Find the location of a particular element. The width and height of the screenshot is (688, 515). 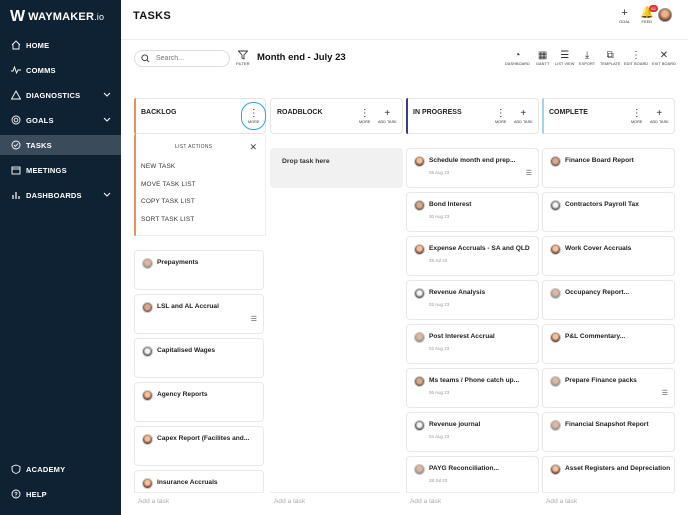

task-card: Bond Interest 30 Aug 23 is located at coordinates (472, 212).